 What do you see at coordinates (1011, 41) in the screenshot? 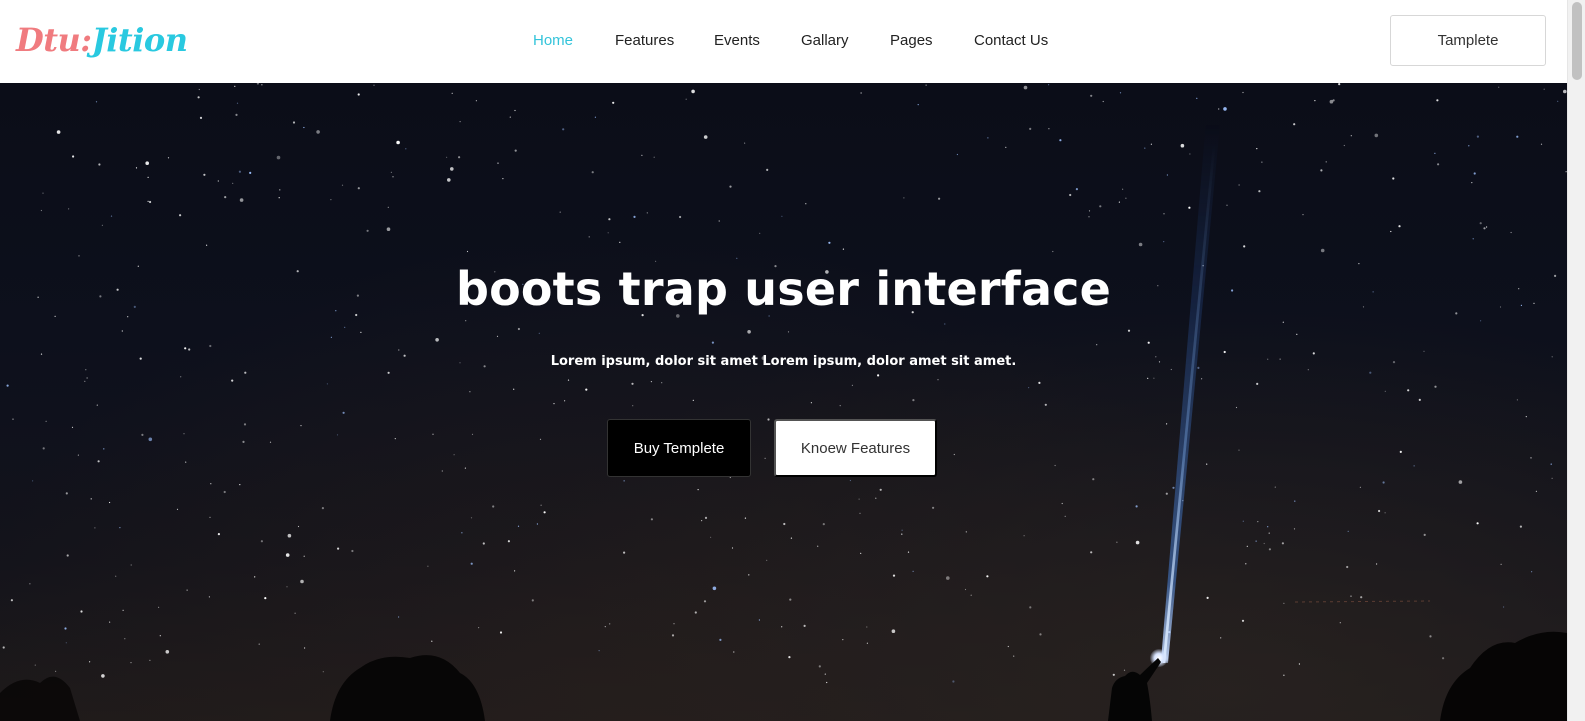
I see `nav-link-contact-us: Contact Us` at bounding box center [1011, 41].